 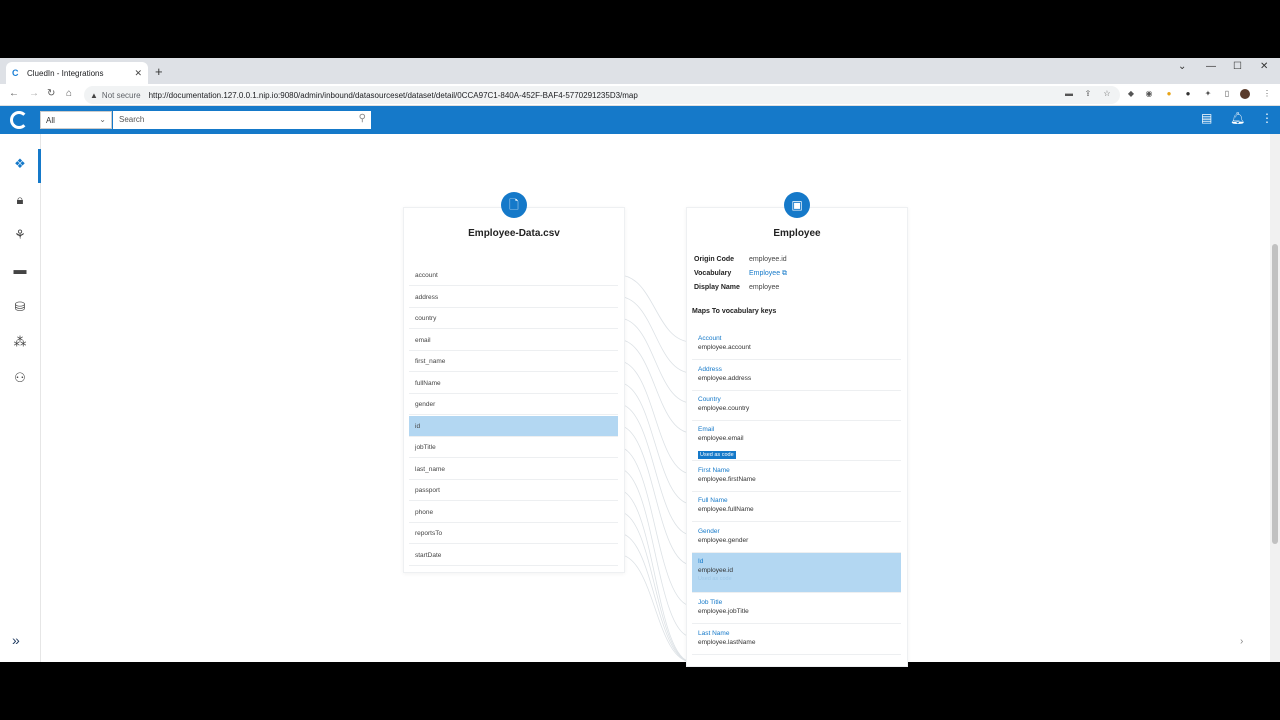 I want to click on source-column-row: gender, so click(x=513, y=404).